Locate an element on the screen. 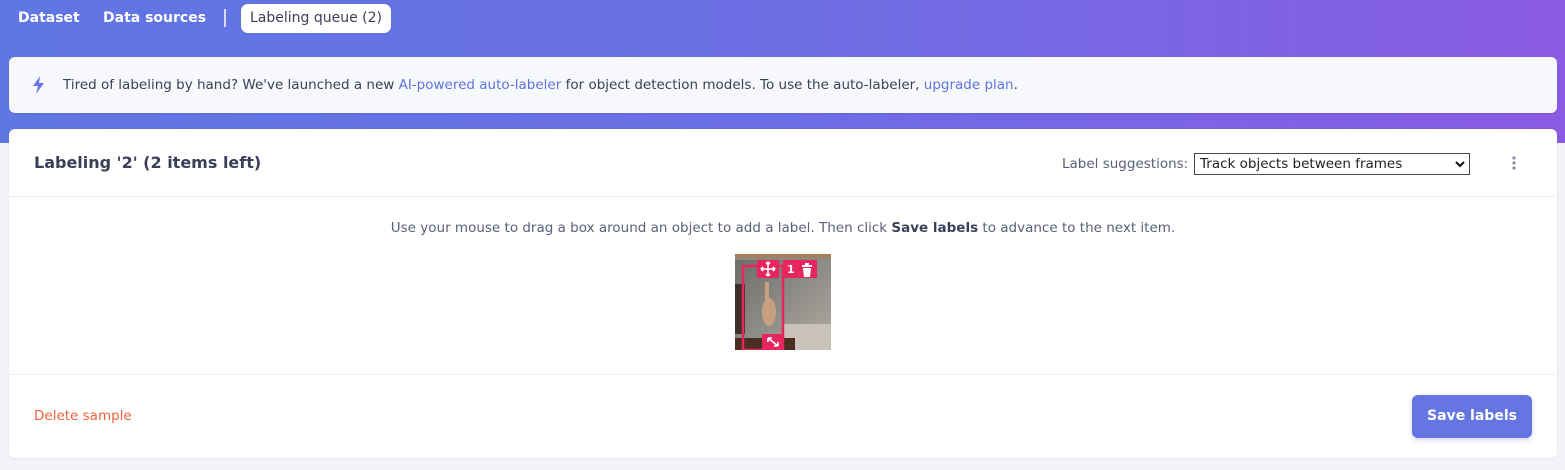 This screenshot has width=1565, height=470. trash-icon is located at coordinates (807, 270).